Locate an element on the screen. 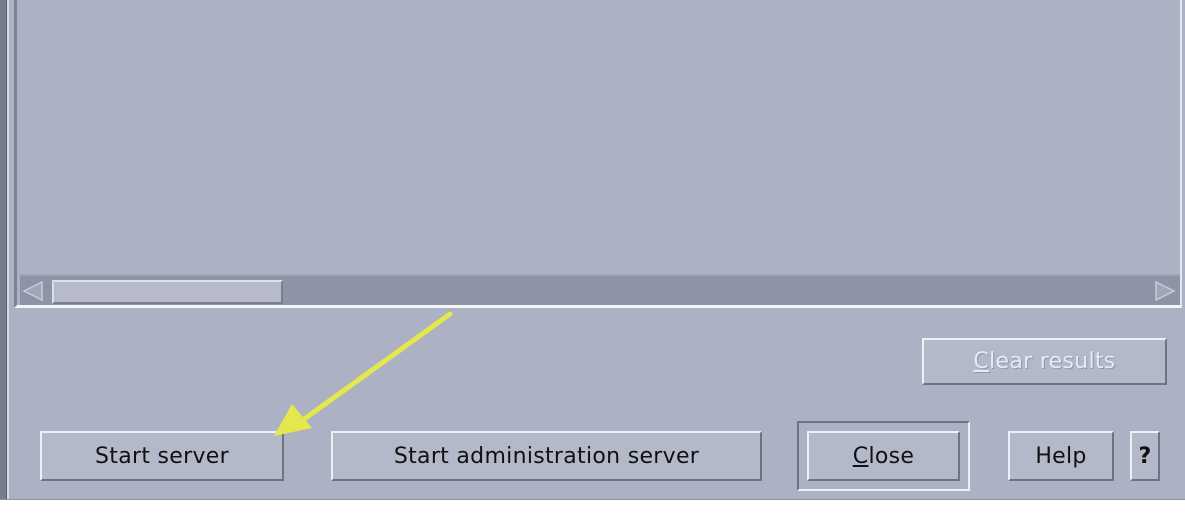  window-left-highlight is located at coordinates (8, 250).